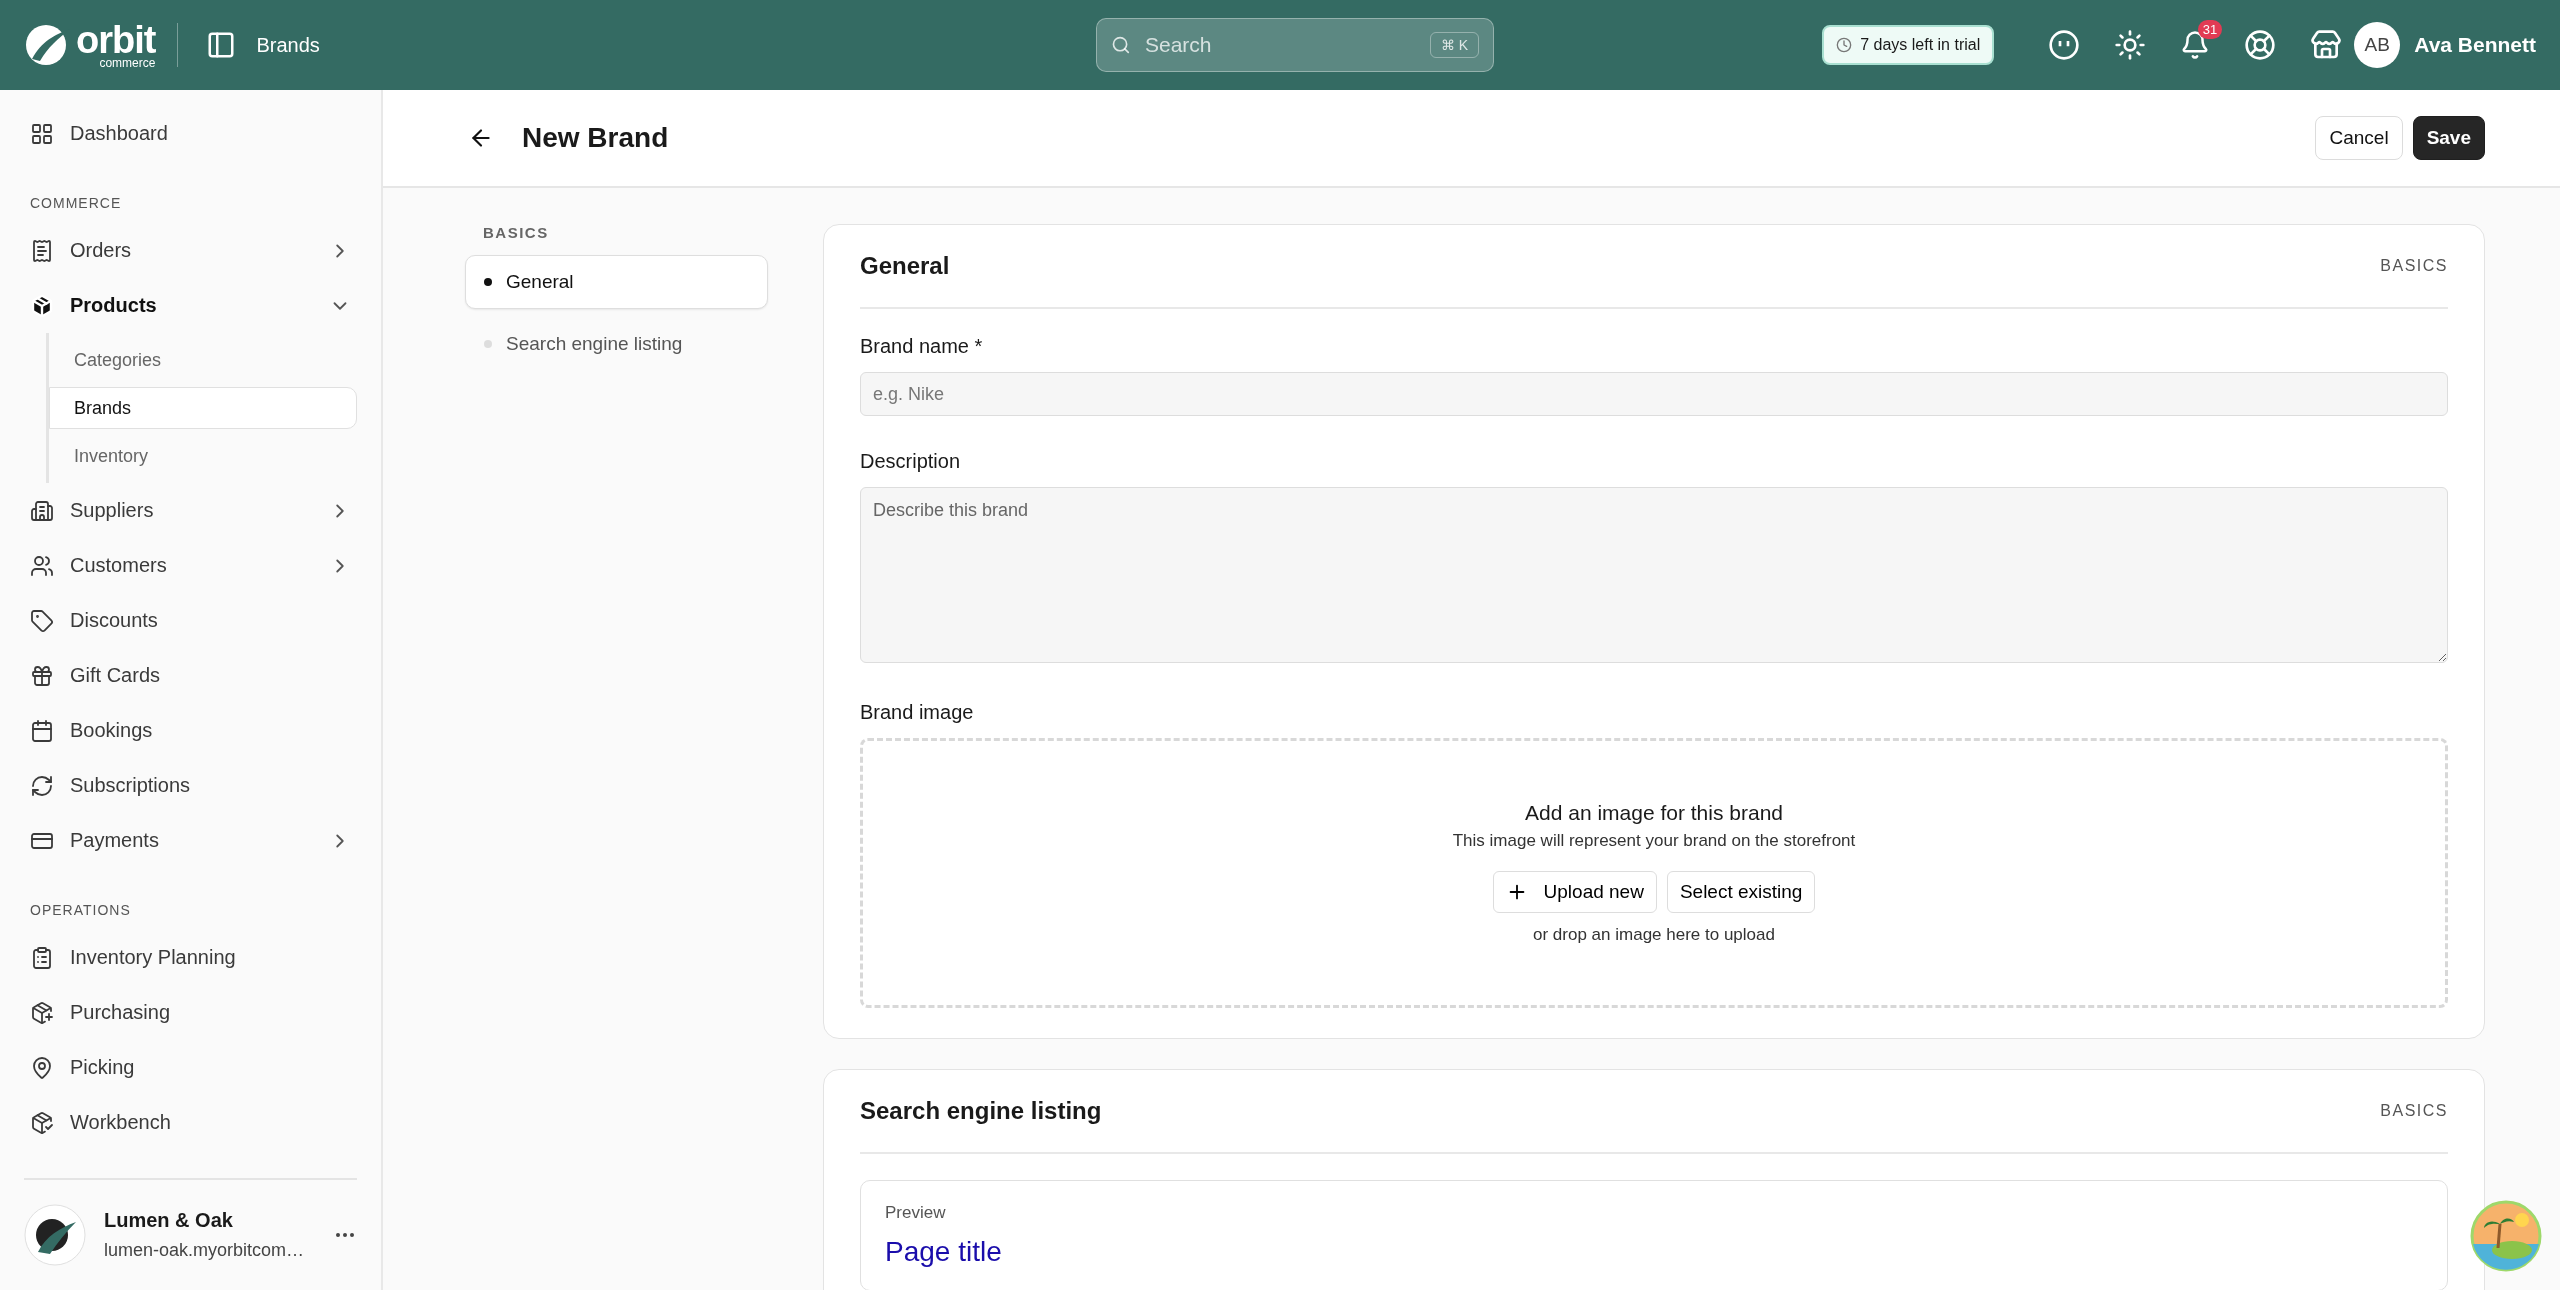 This screenshot has height=1290, width=2560. I want to click on nav-item: Purchasing, so click(190, 1012).